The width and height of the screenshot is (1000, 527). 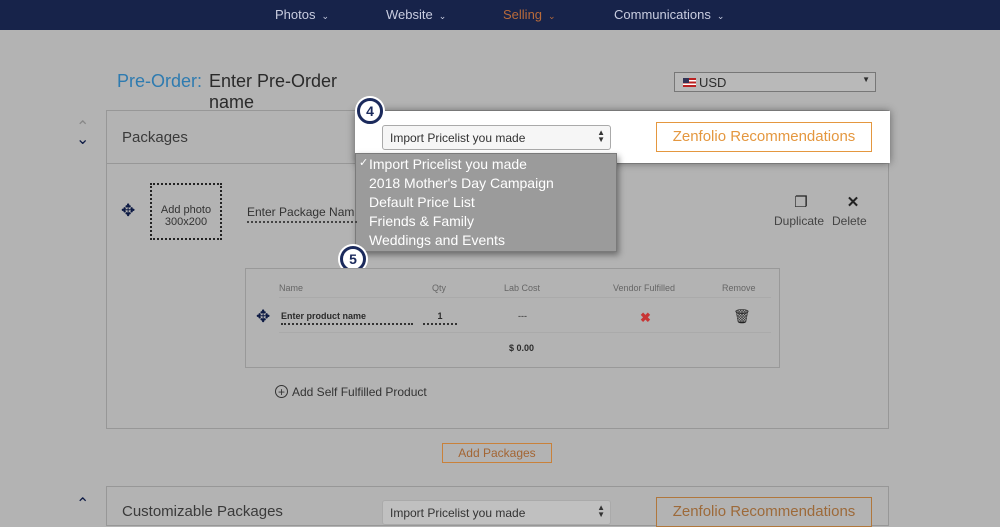 What do you see at coordinates (739, 288) in the screenshot?
I see `table-header-remove: Remove` at bounding box center [739, 288].